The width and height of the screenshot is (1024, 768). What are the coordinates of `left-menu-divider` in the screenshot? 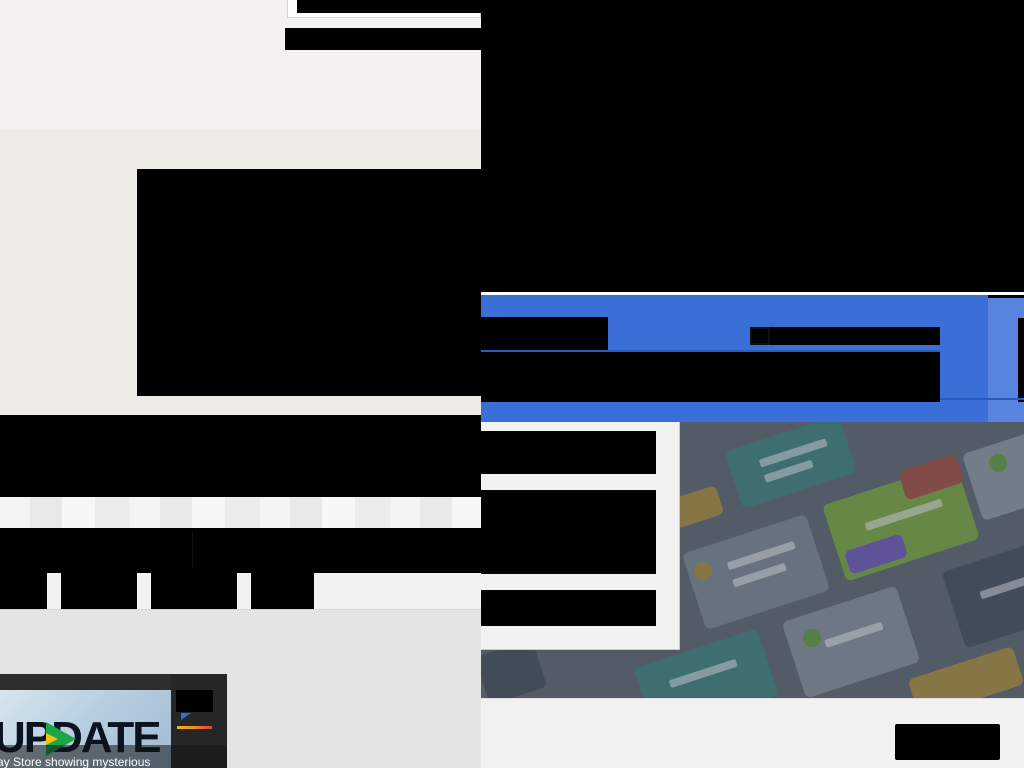 It's located at (192, 550).